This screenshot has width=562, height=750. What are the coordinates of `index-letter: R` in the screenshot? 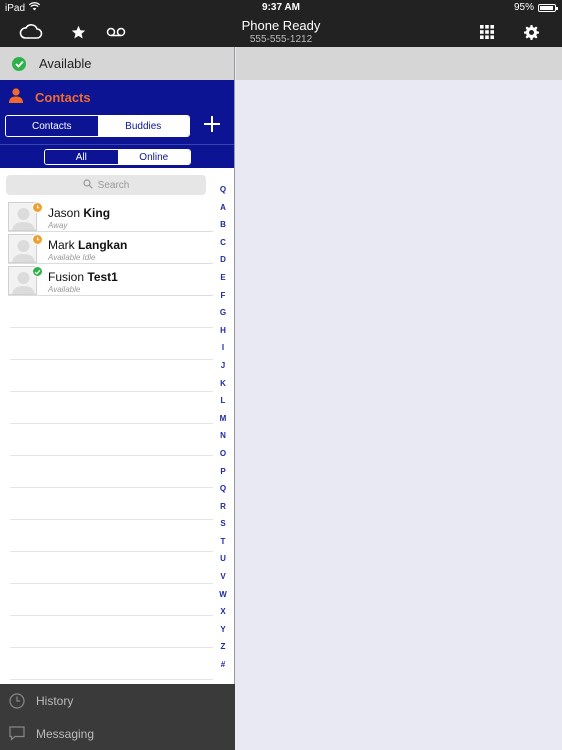 It's located at (223, 507).